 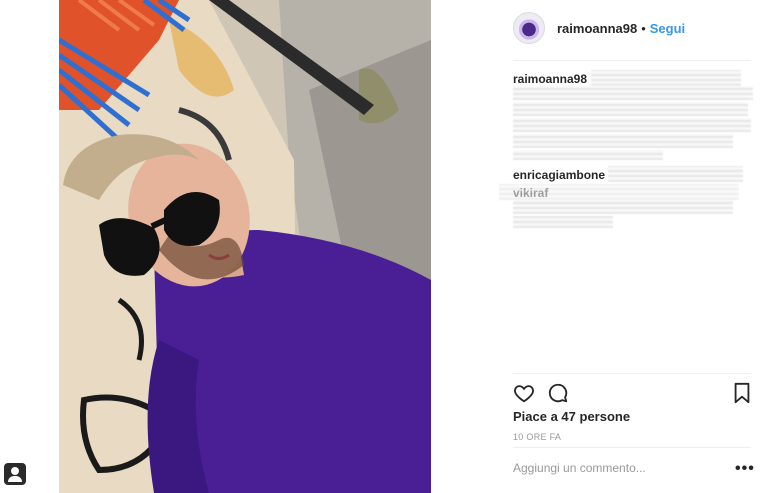 What do you see at coordinates (742, 393) in the screenshot?
I see `bookmark-icon` at bounding box center [742, 393].